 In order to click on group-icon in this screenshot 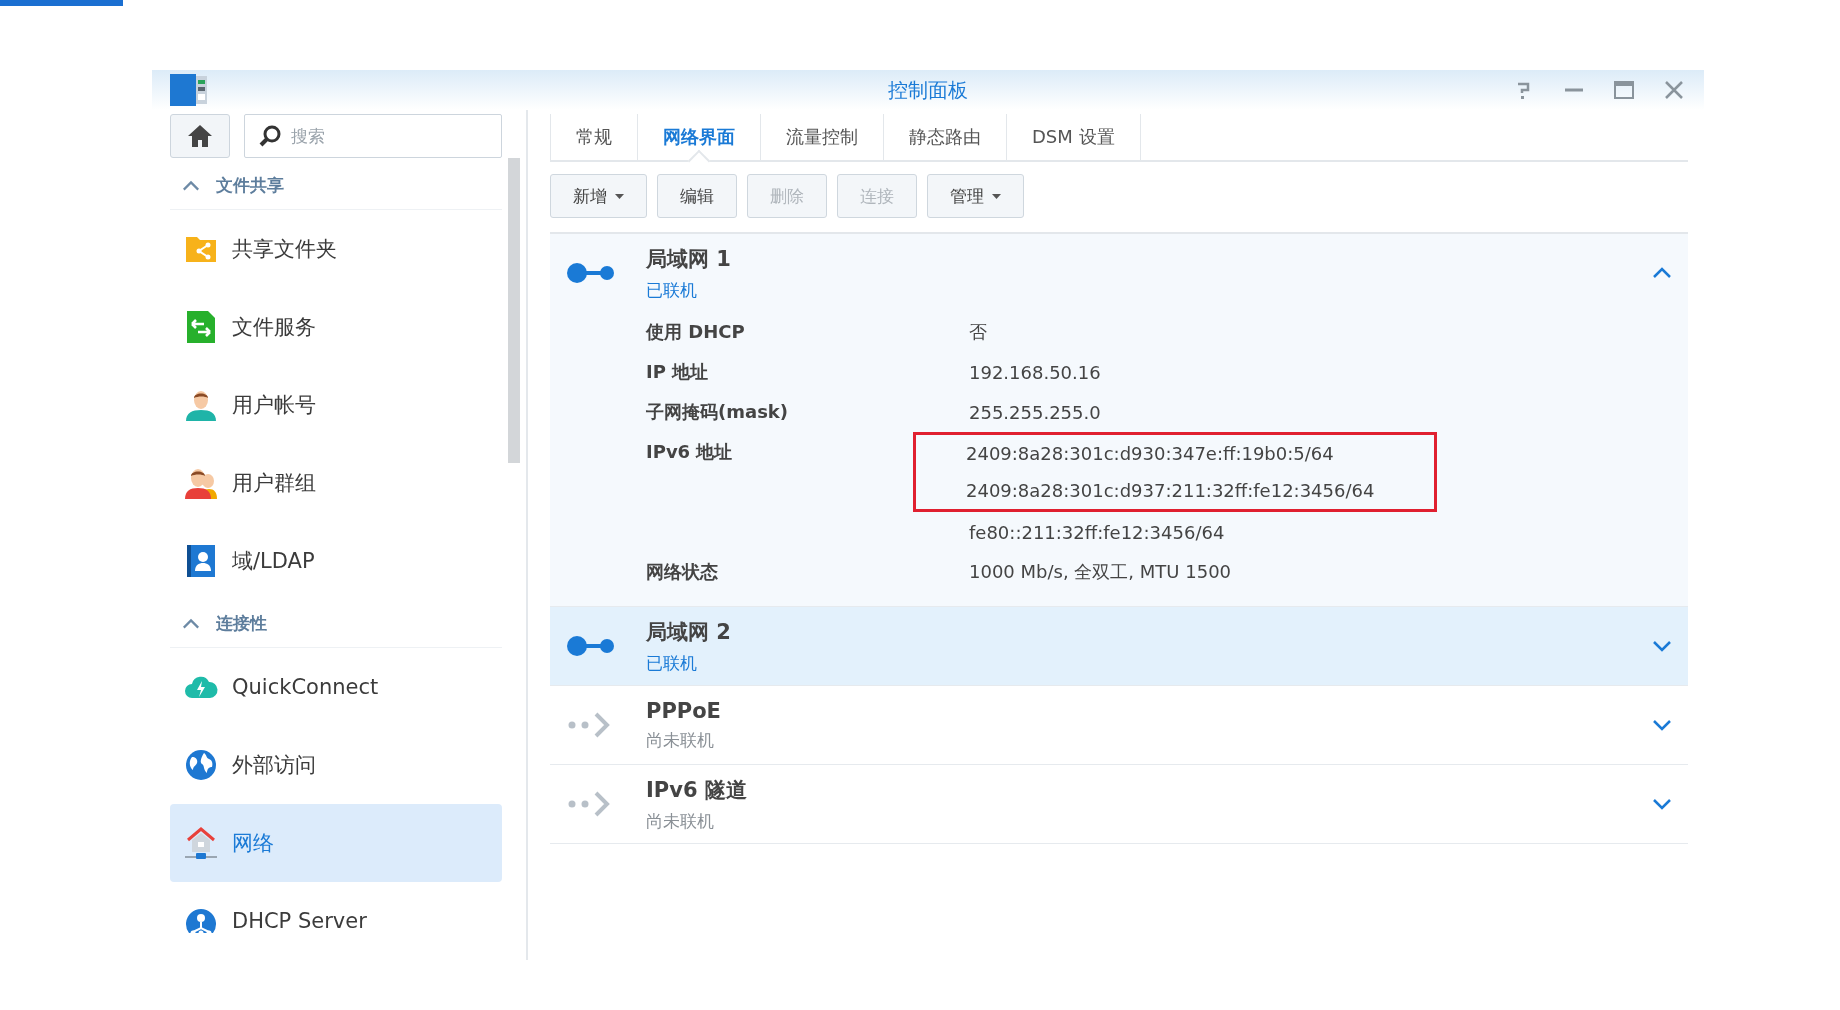, I will do `click(201, 483)`.